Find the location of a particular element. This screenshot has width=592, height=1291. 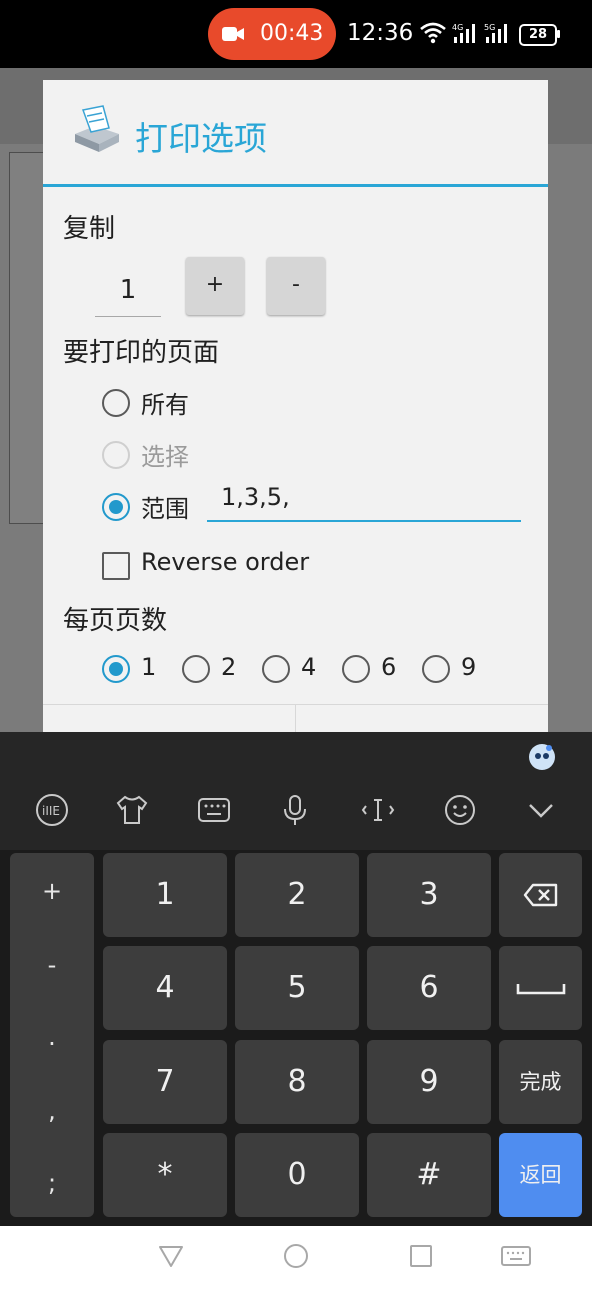

dialog-title: 打印选项 is located at coordinates (201, 138).